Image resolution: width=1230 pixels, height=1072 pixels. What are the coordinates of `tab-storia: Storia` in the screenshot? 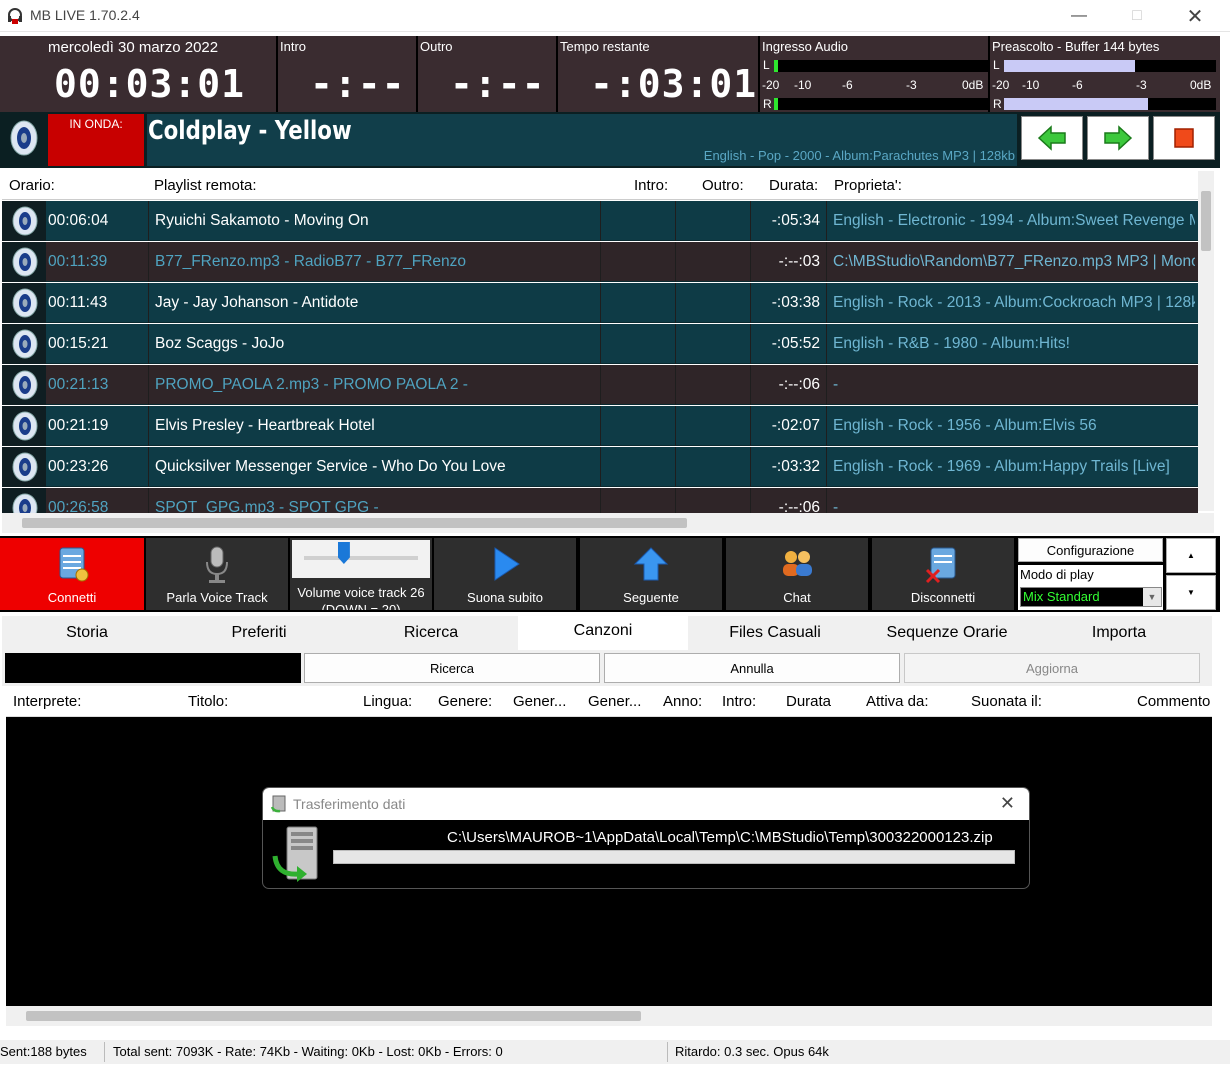 It's located at (87, 633).